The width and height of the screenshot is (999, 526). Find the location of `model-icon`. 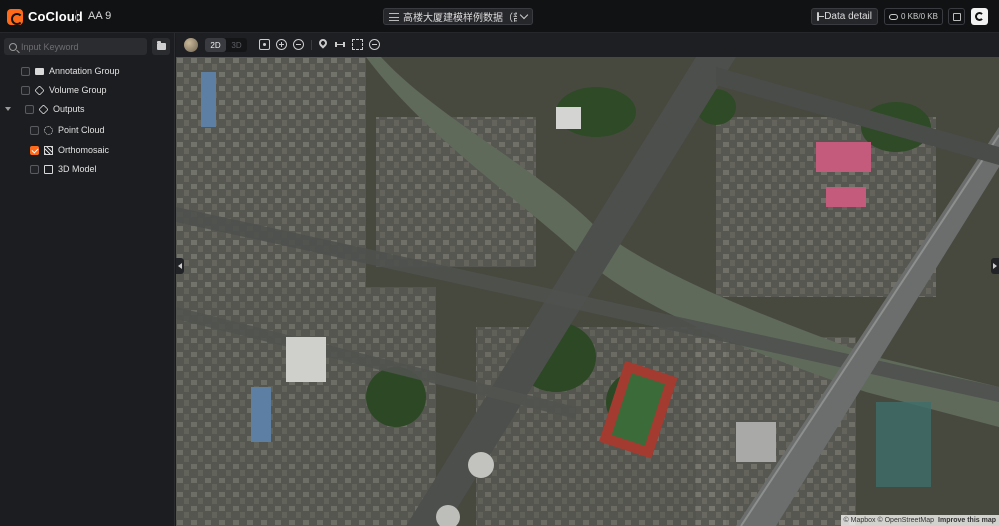

model-icon is located at coordinates (48, 169).